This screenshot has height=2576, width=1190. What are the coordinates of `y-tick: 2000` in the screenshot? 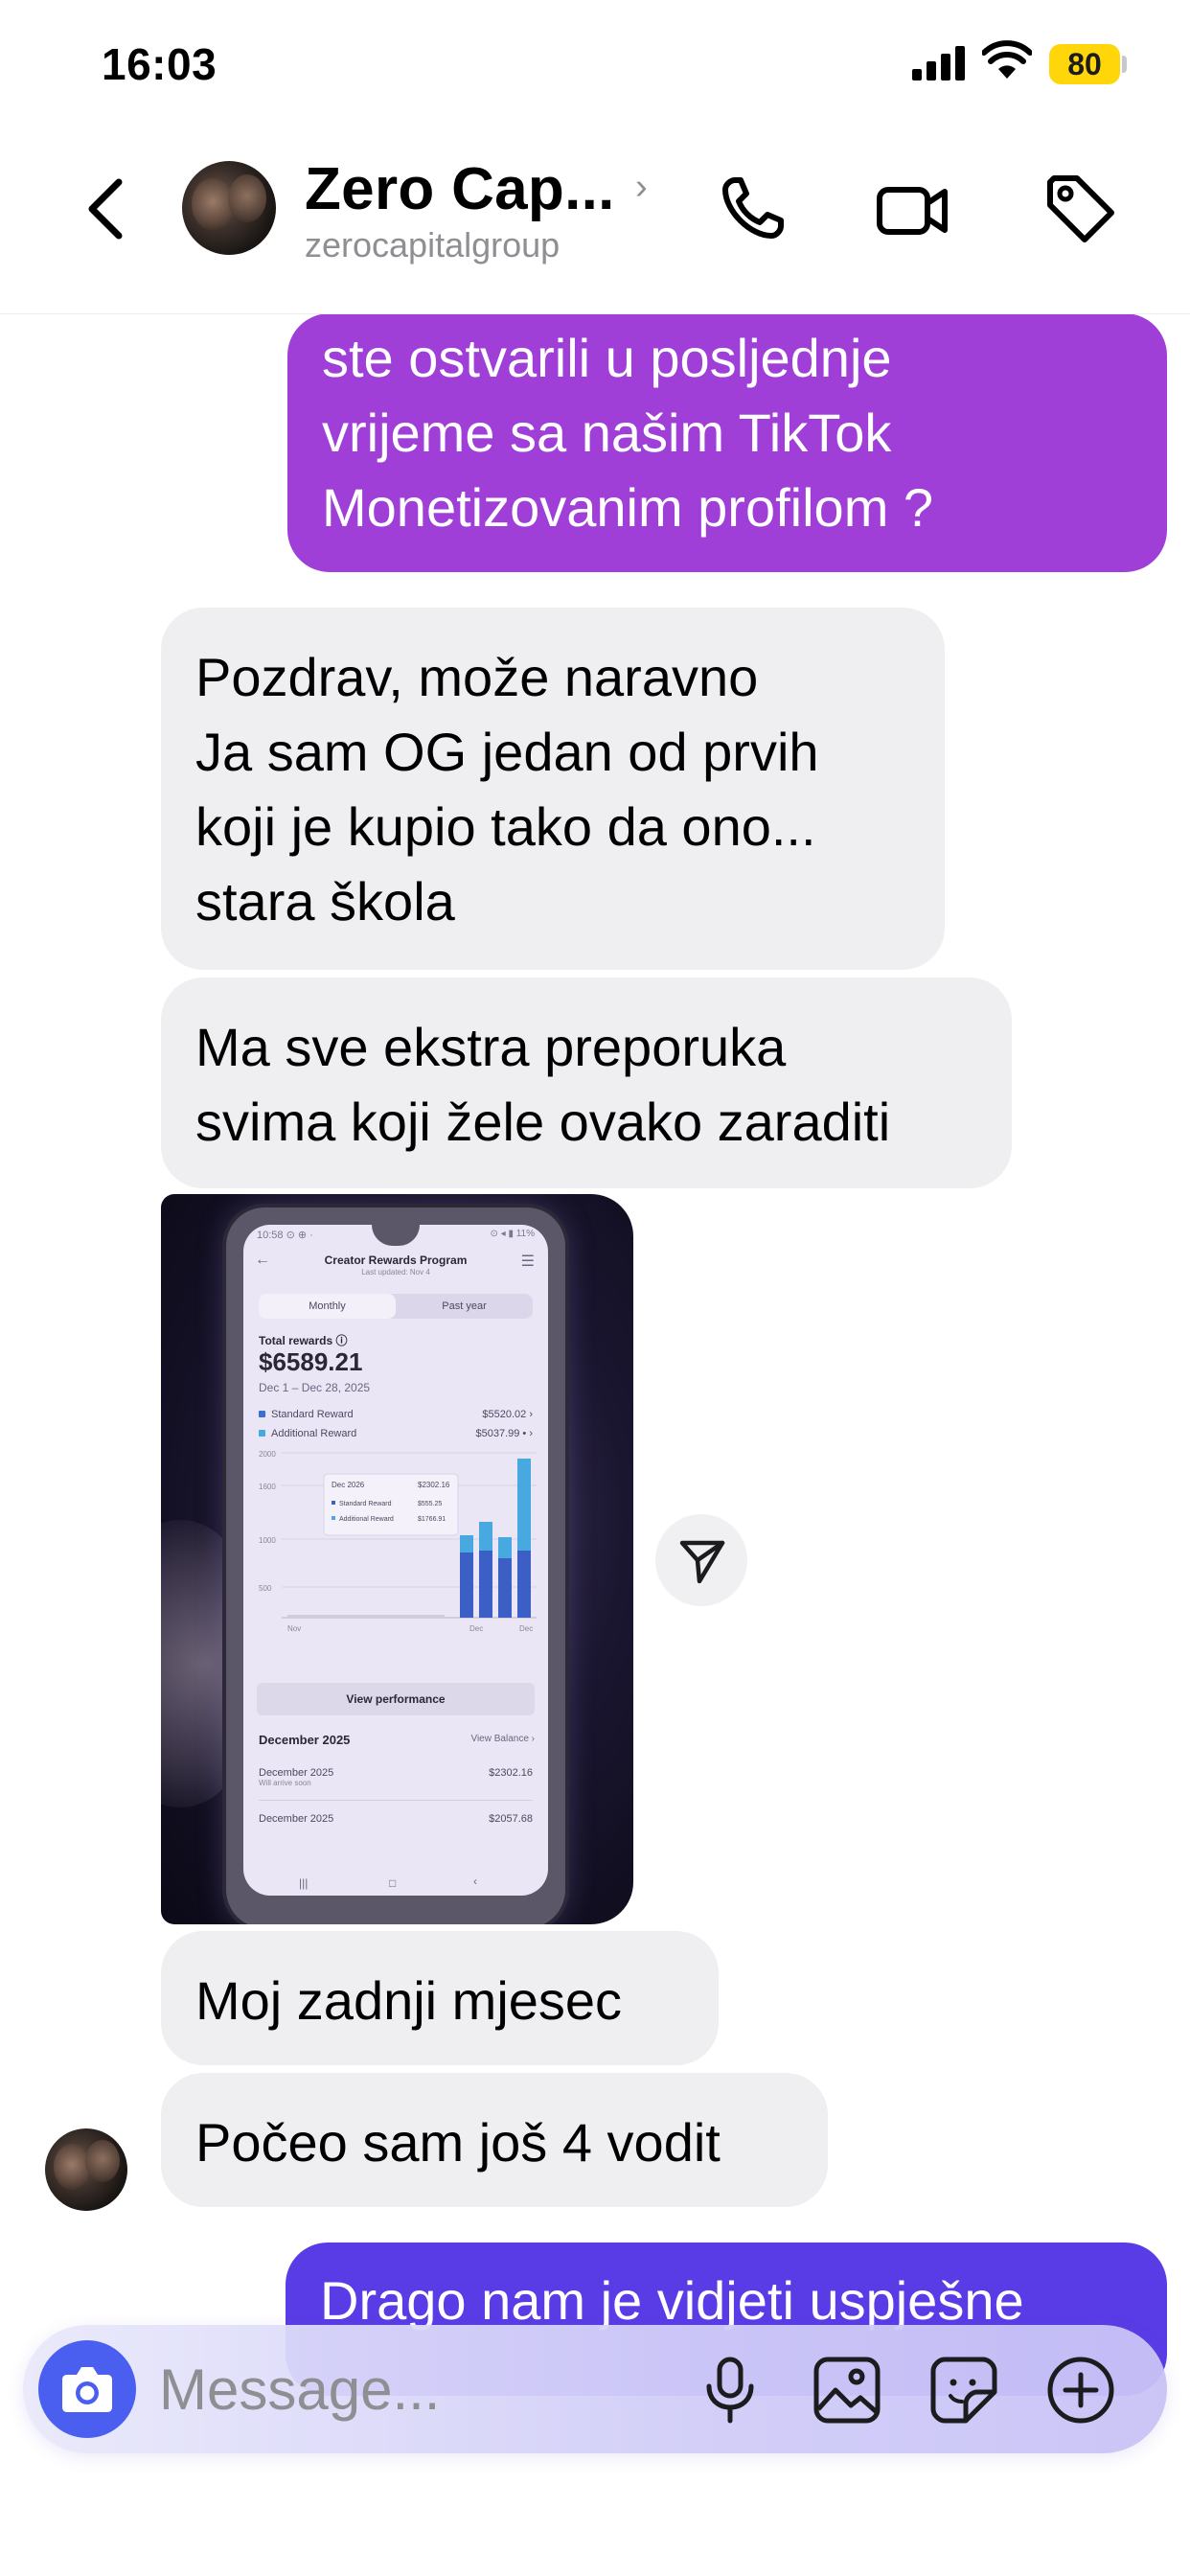 It's located at (267, 1454).